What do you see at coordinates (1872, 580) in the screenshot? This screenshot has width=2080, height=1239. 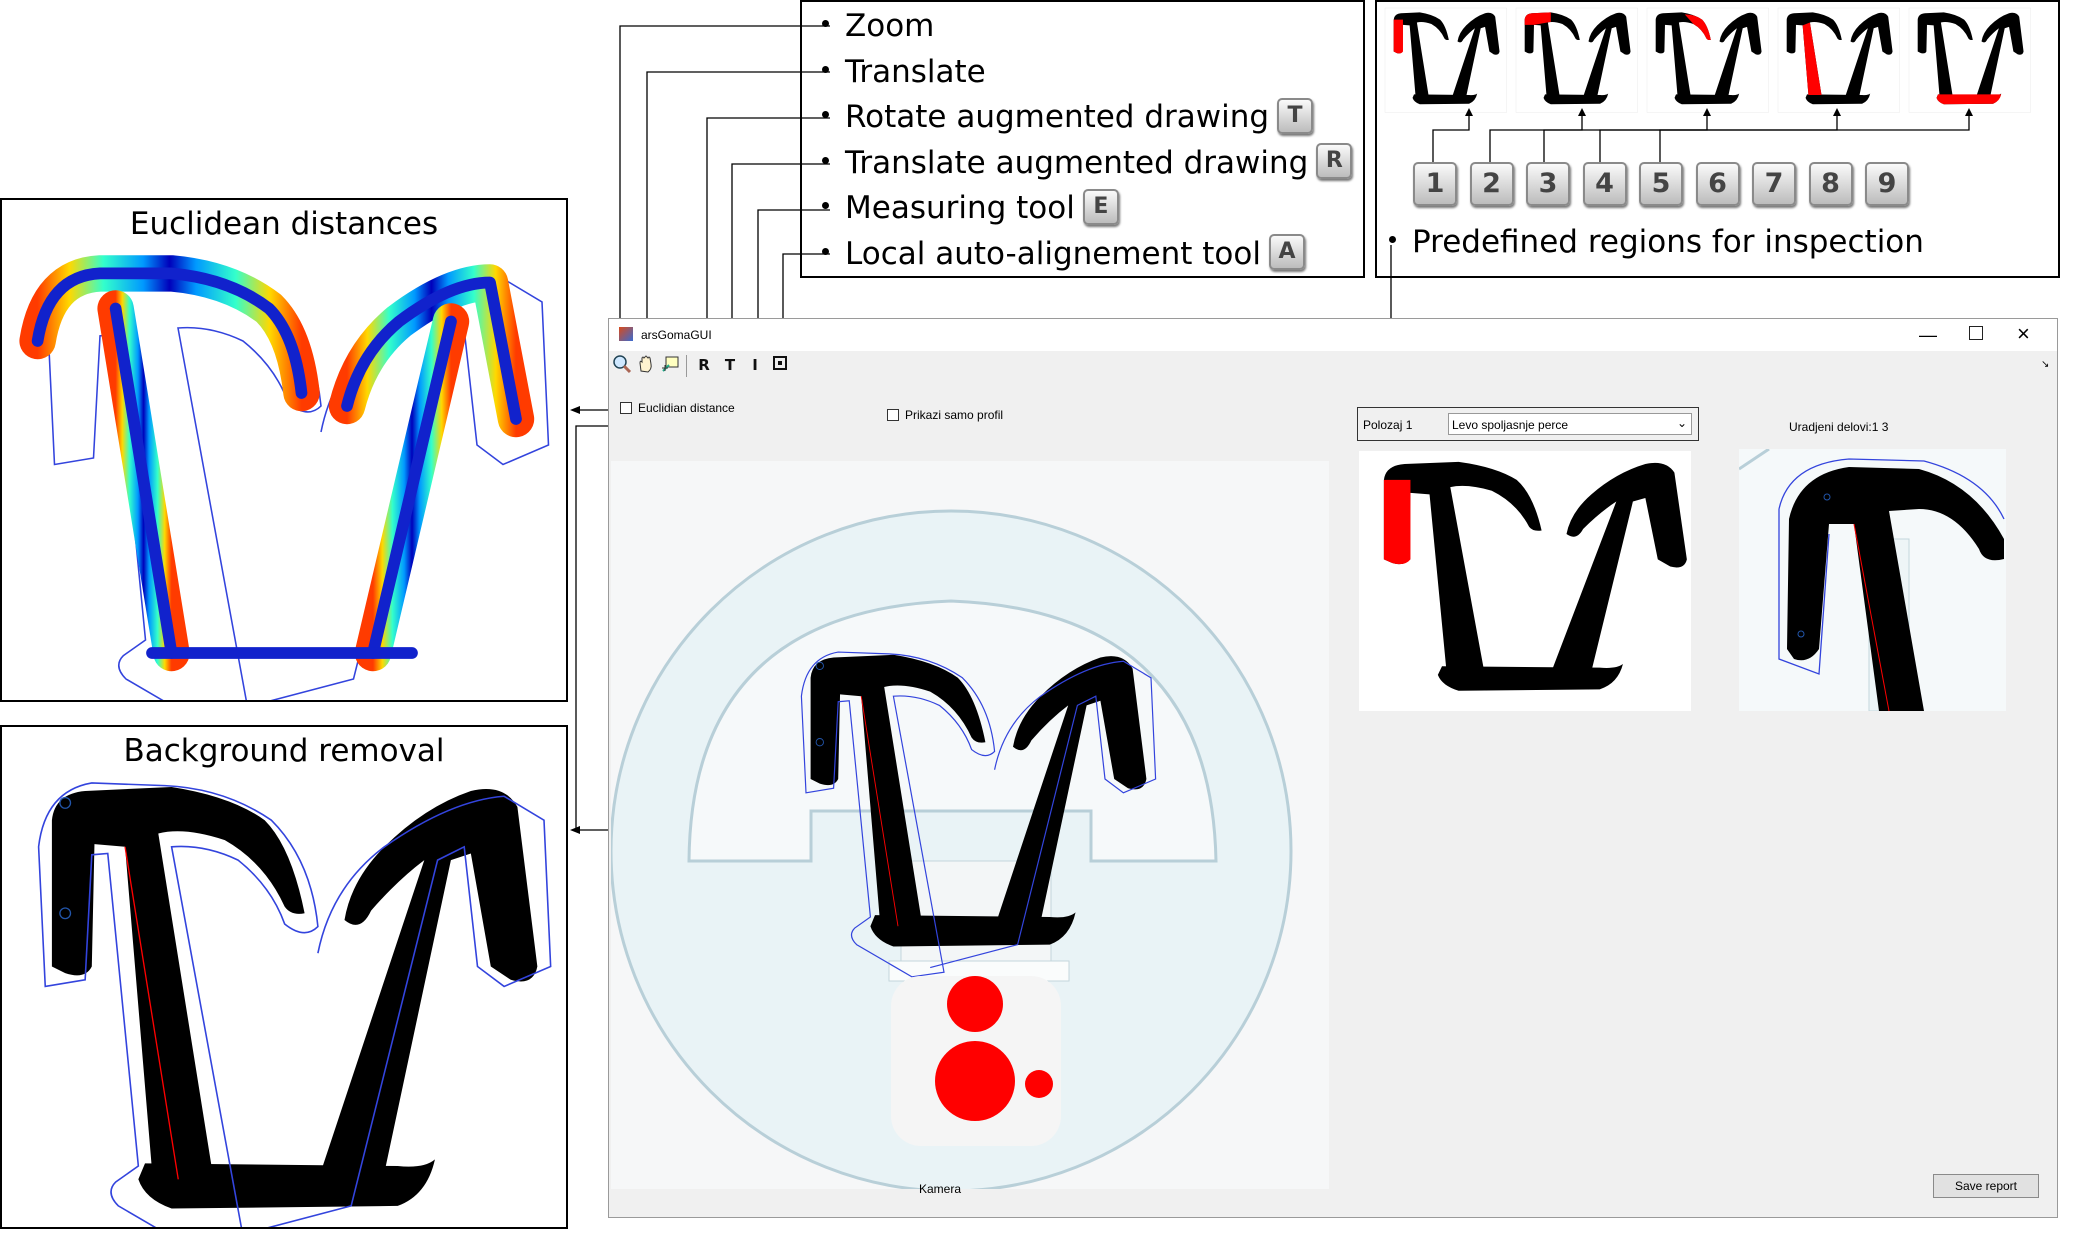 I see `detail-zoom-view` at bounding box center [1872, 580].